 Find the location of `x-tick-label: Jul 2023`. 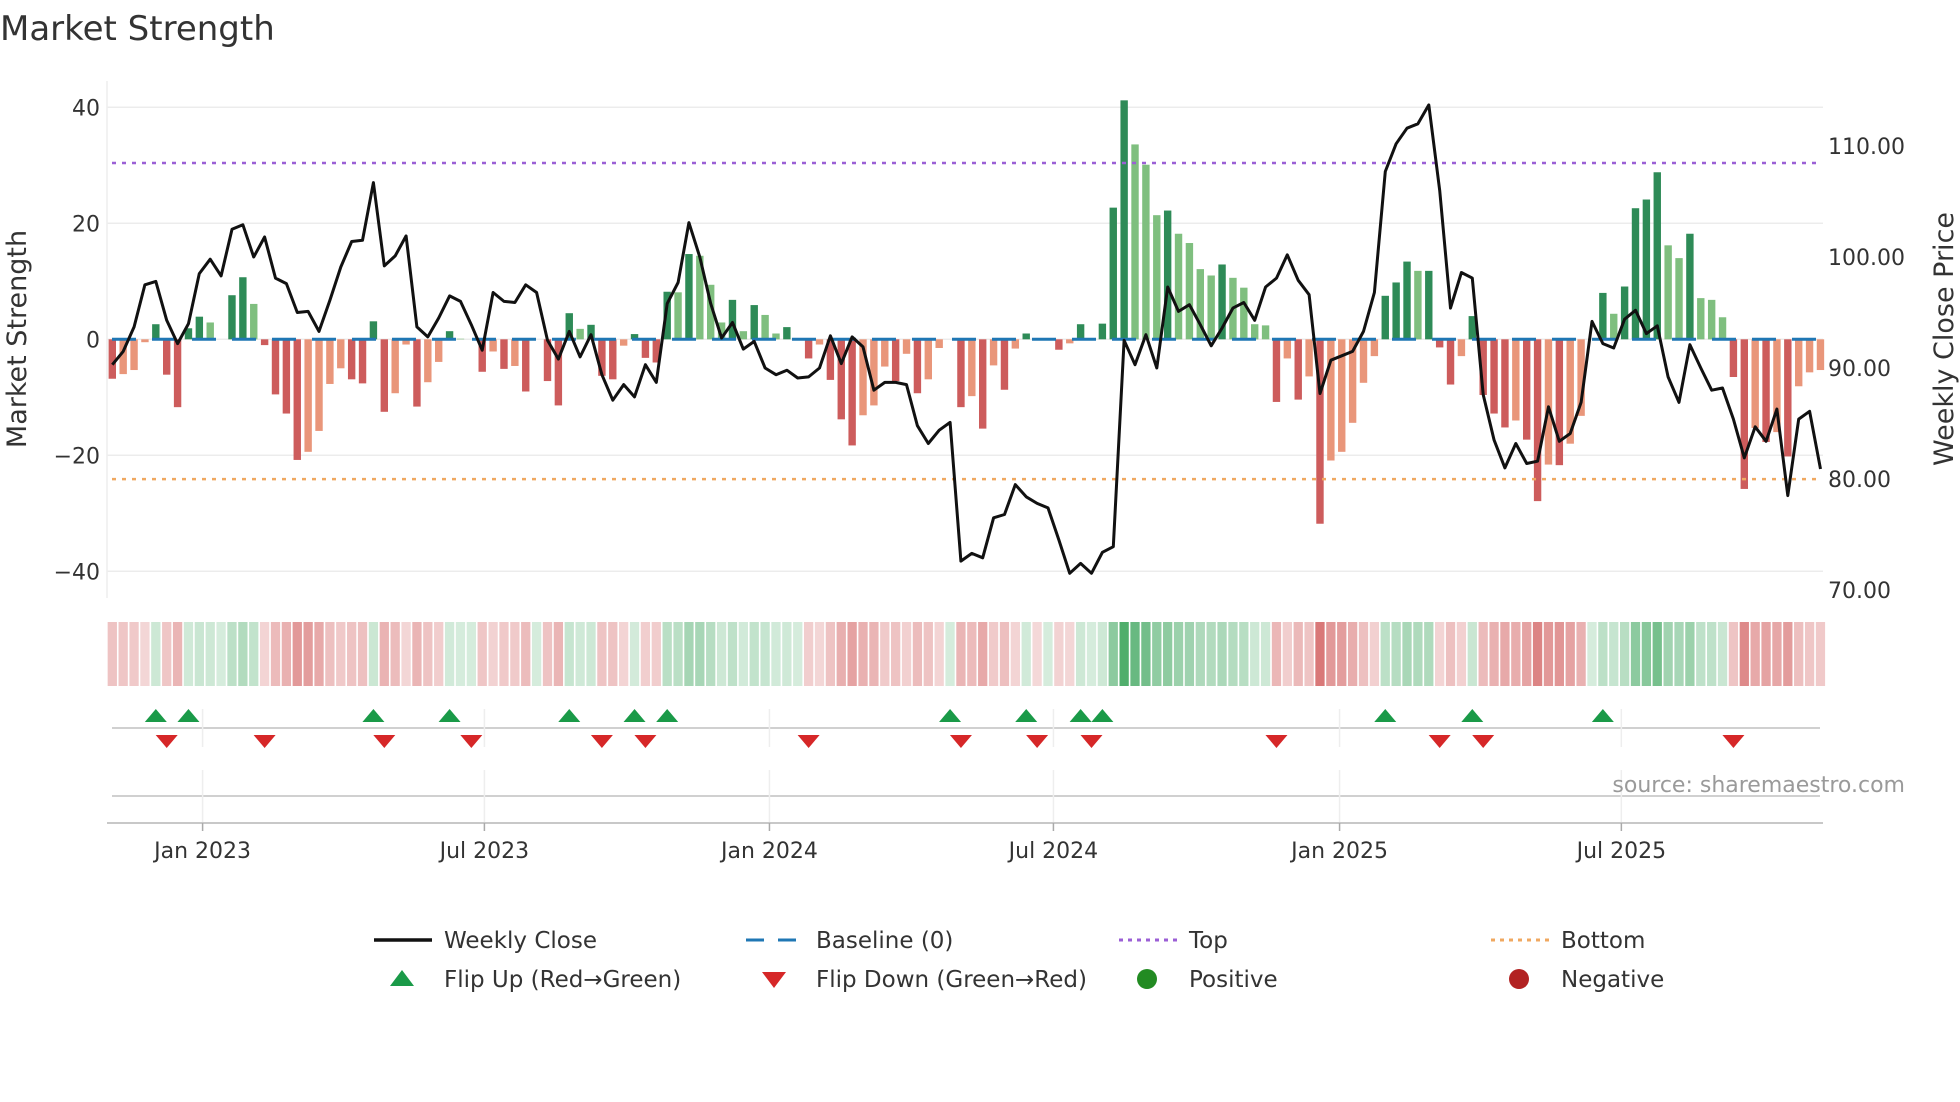

x-tick-label: Jul 2023 is located at coordinates (484, 851).